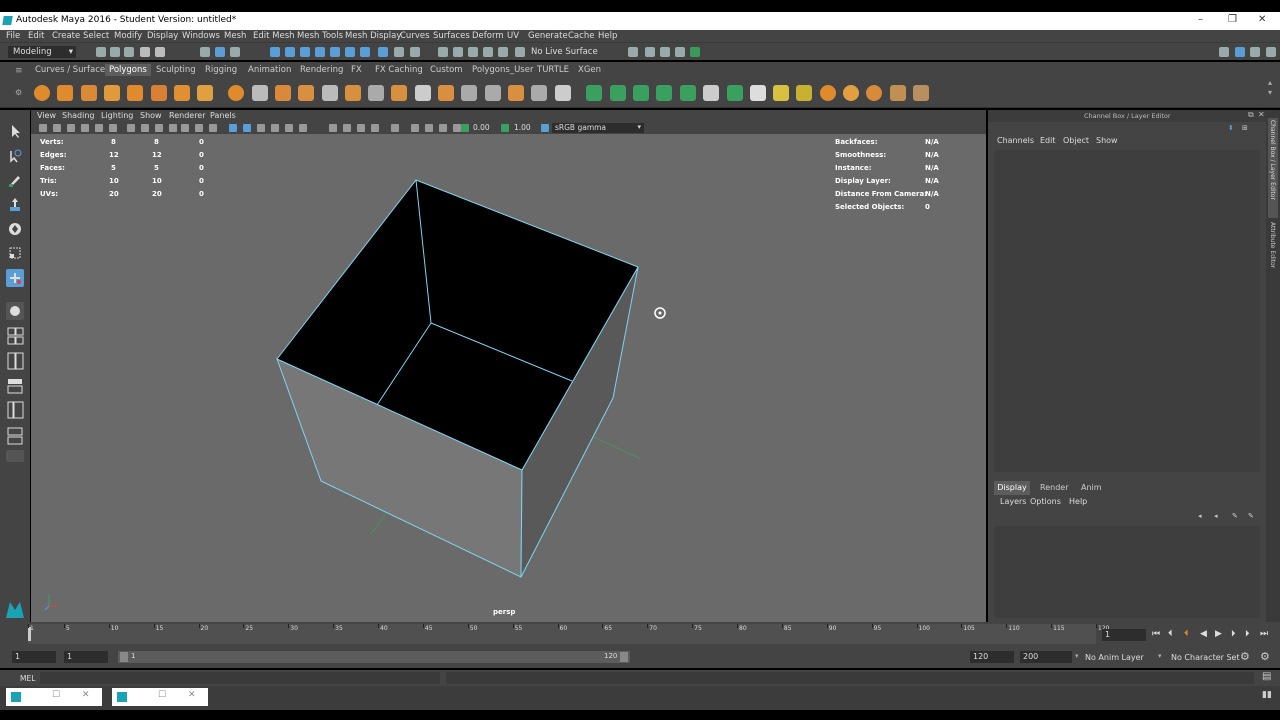 The width and height of the screenshot is (1280, 720). I want to click on grease-pencil-icon, so click(113, 128).